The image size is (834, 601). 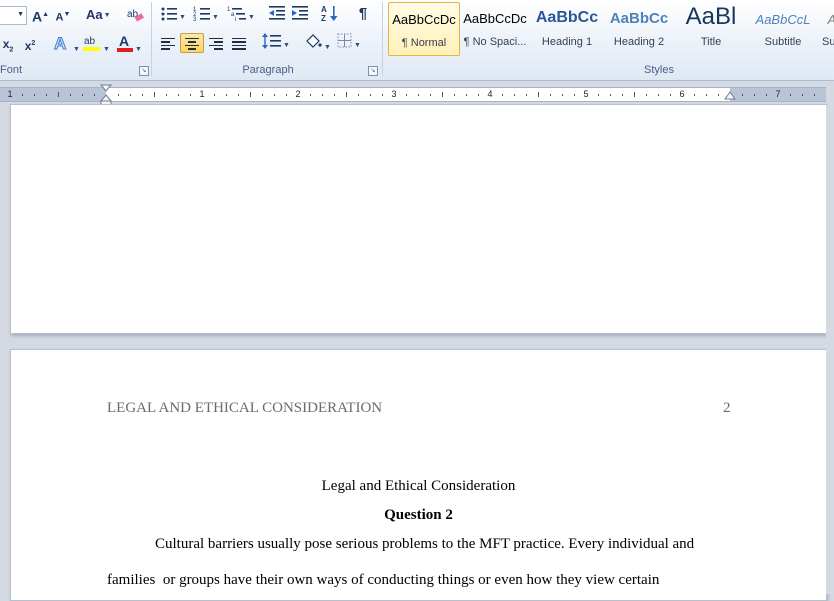 What do you see at coordinates (413, 94) in the screenshot?
I see `horizontal-ruler: 1 1 2 3 4 5 6 7` at bounding box center [413, 94].